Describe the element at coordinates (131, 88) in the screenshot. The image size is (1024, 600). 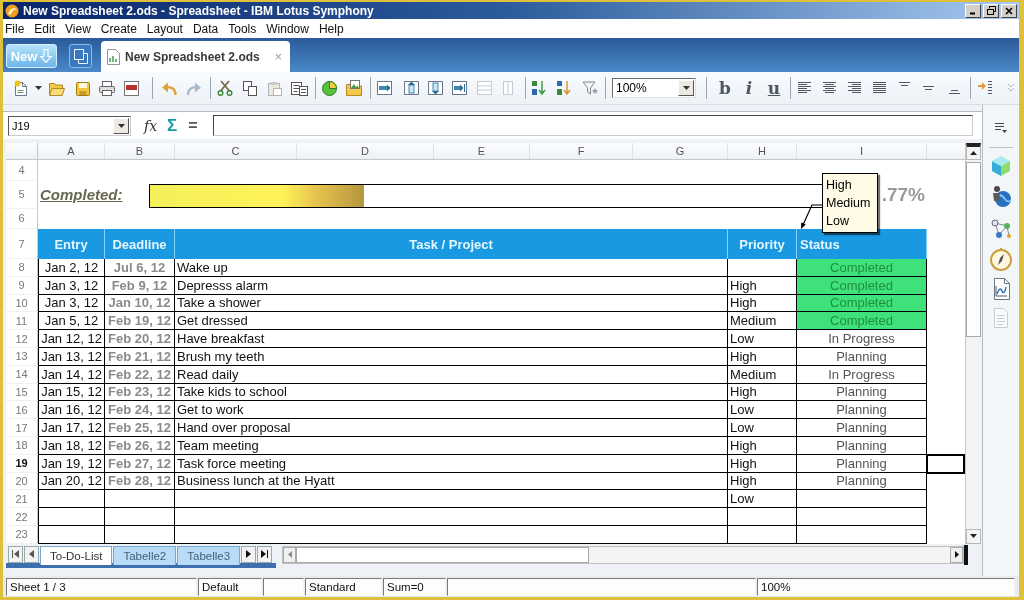
I see `pdf-document-icon` at that location.